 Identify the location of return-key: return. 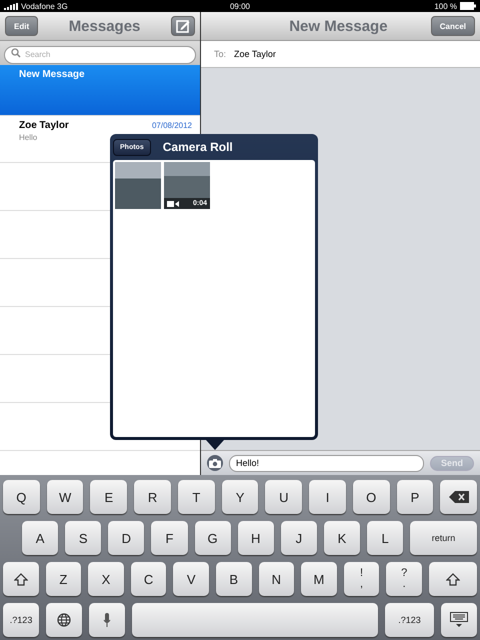
(443, 538).